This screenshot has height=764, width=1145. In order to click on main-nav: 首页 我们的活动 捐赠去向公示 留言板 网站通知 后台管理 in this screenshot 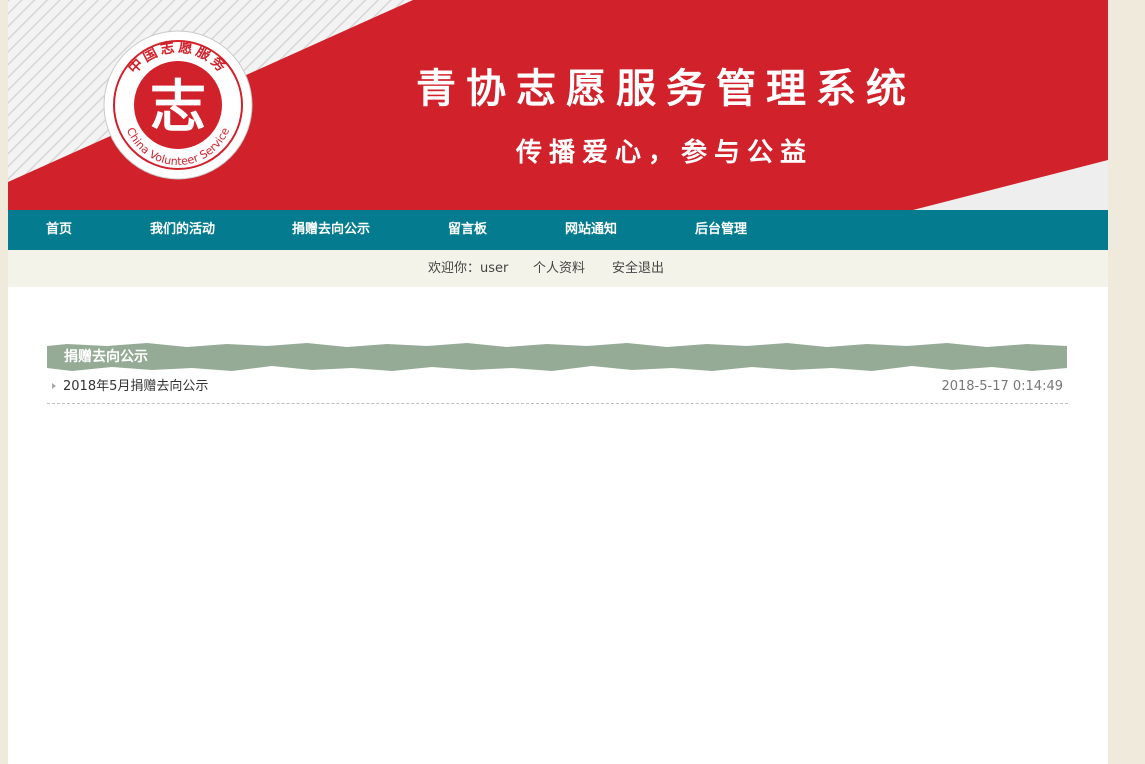, I will do `click(558, 230)`.